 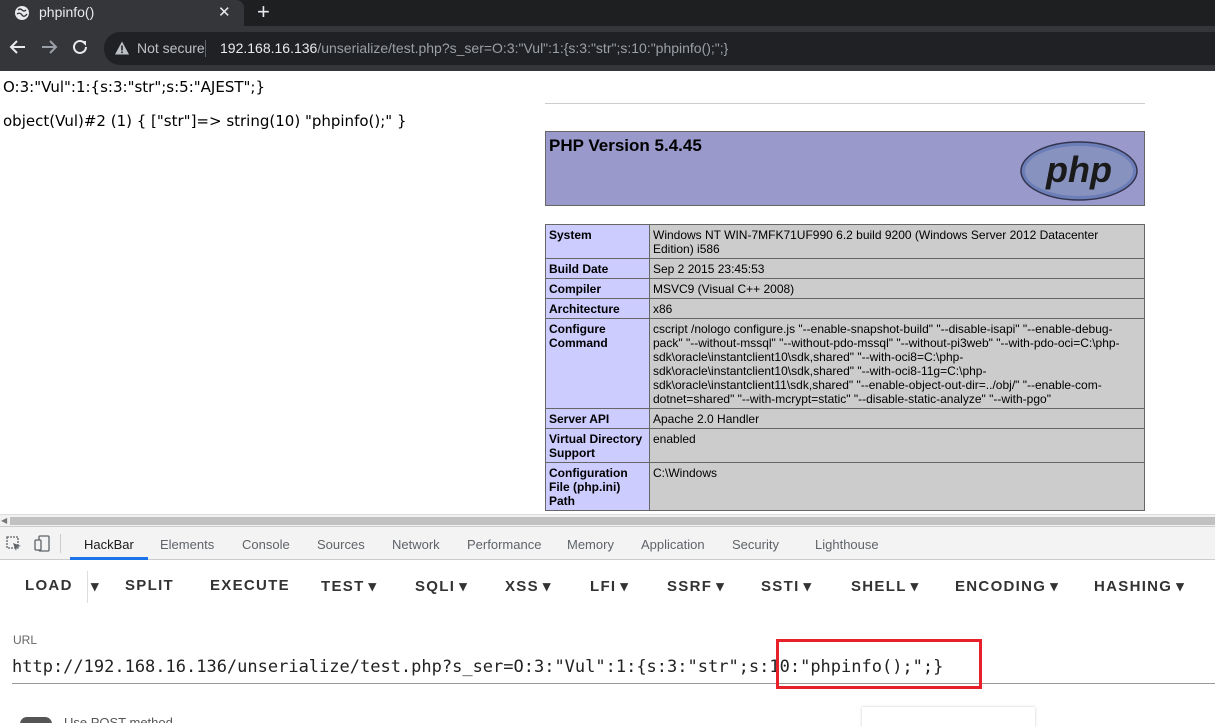 What do you see at coordinates (134, 87) in the screenshot?
I see `serialized-output: O:3:"Vul":1:{s:3:"str";s:5:"AJEST";}` at bounding box center [134, 87].